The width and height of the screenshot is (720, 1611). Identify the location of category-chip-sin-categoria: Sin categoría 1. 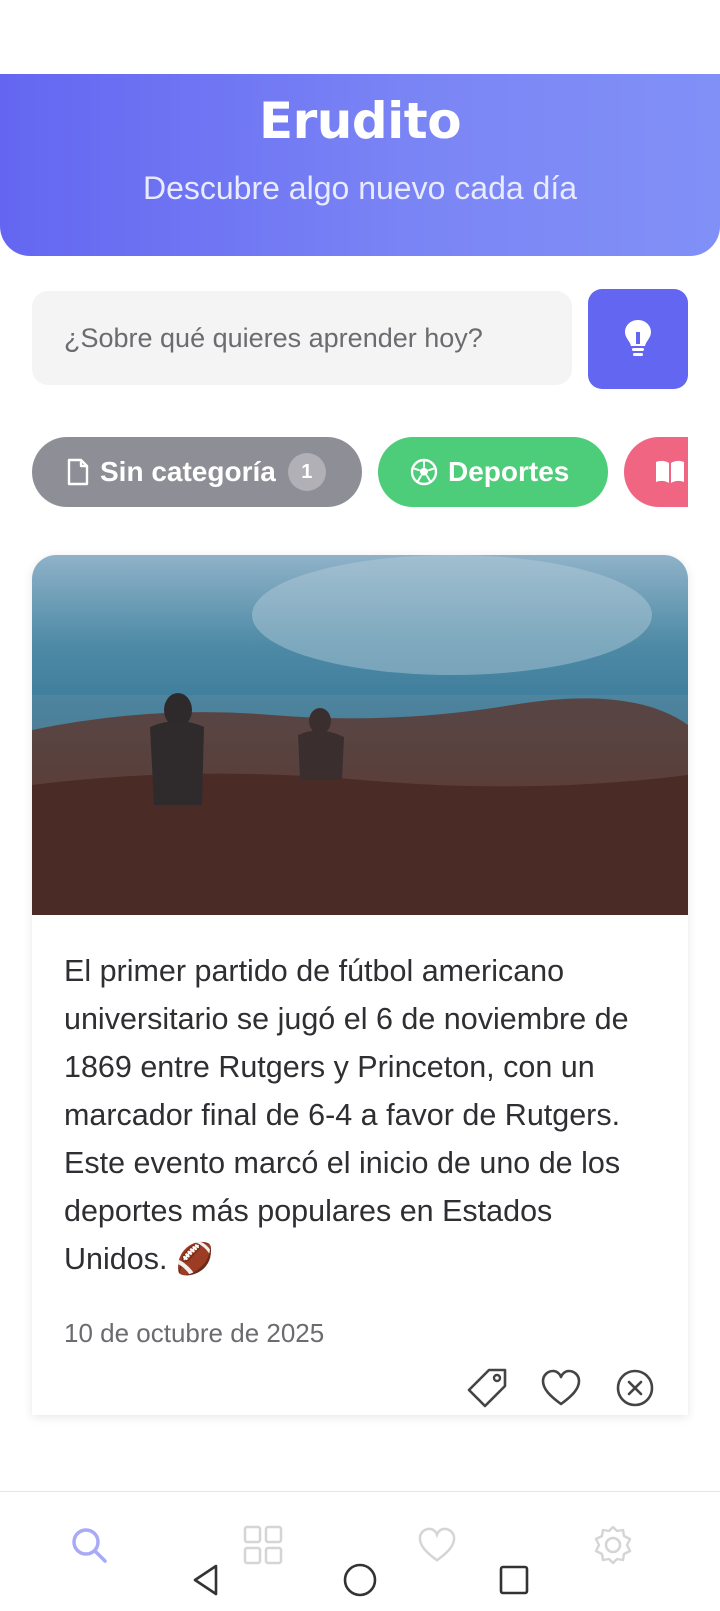
(197, 472).